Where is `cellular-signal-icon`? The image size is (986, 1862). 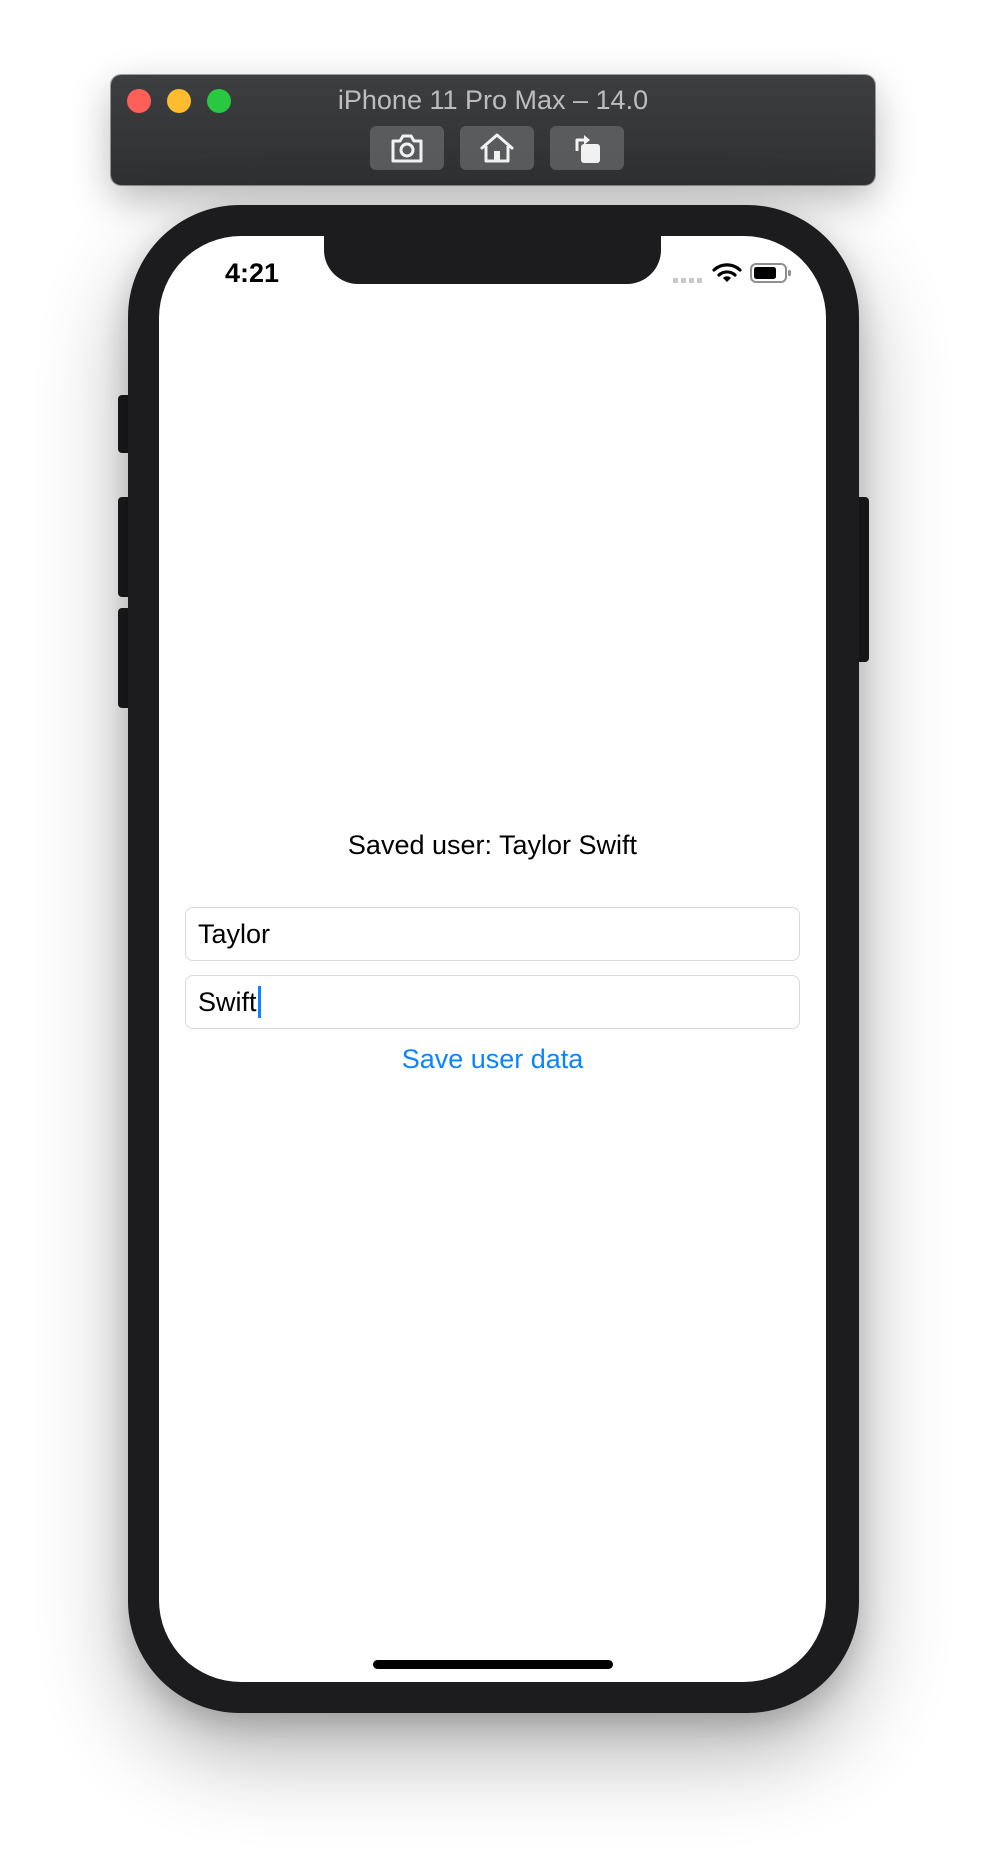 cellular-signal-icon is located at coordinates (687, 280).